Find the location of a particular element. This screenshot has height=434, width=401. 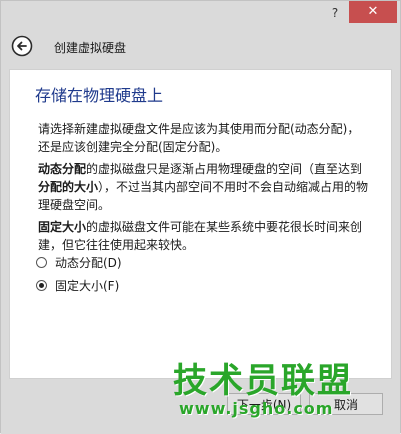

wizard-title: 创建虚拟硬盘 is located at coordinates (90, 48).